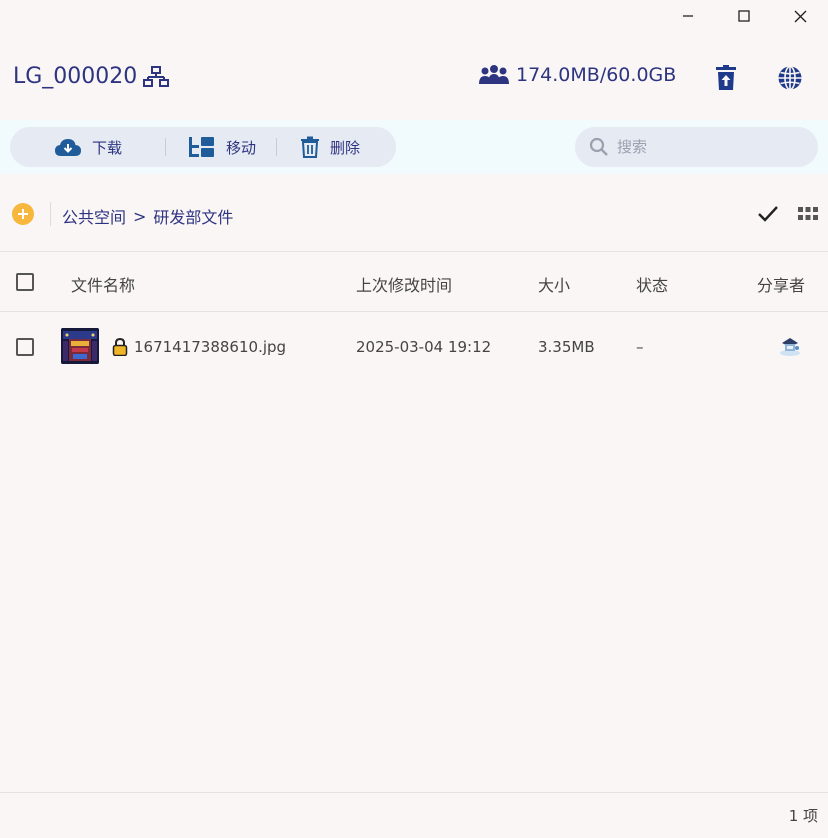  What do you see at coordinates (414, 147) in the screenshot?
I see `toolbar: 下载 移动 删除 搜索` at bounding box center [414, 147].